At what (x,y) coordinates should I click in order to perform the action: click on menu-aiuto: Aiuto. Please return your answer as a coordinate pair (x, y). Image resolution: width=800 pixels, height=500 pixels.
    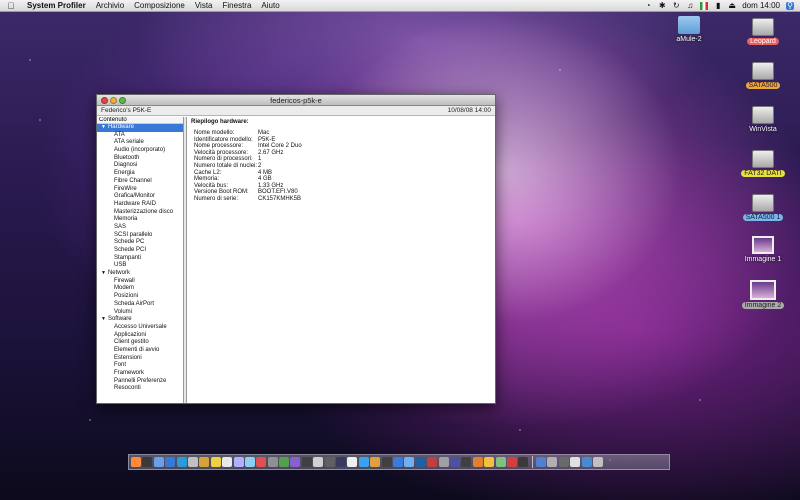
    Looking at the image, I should click on (270, 5).